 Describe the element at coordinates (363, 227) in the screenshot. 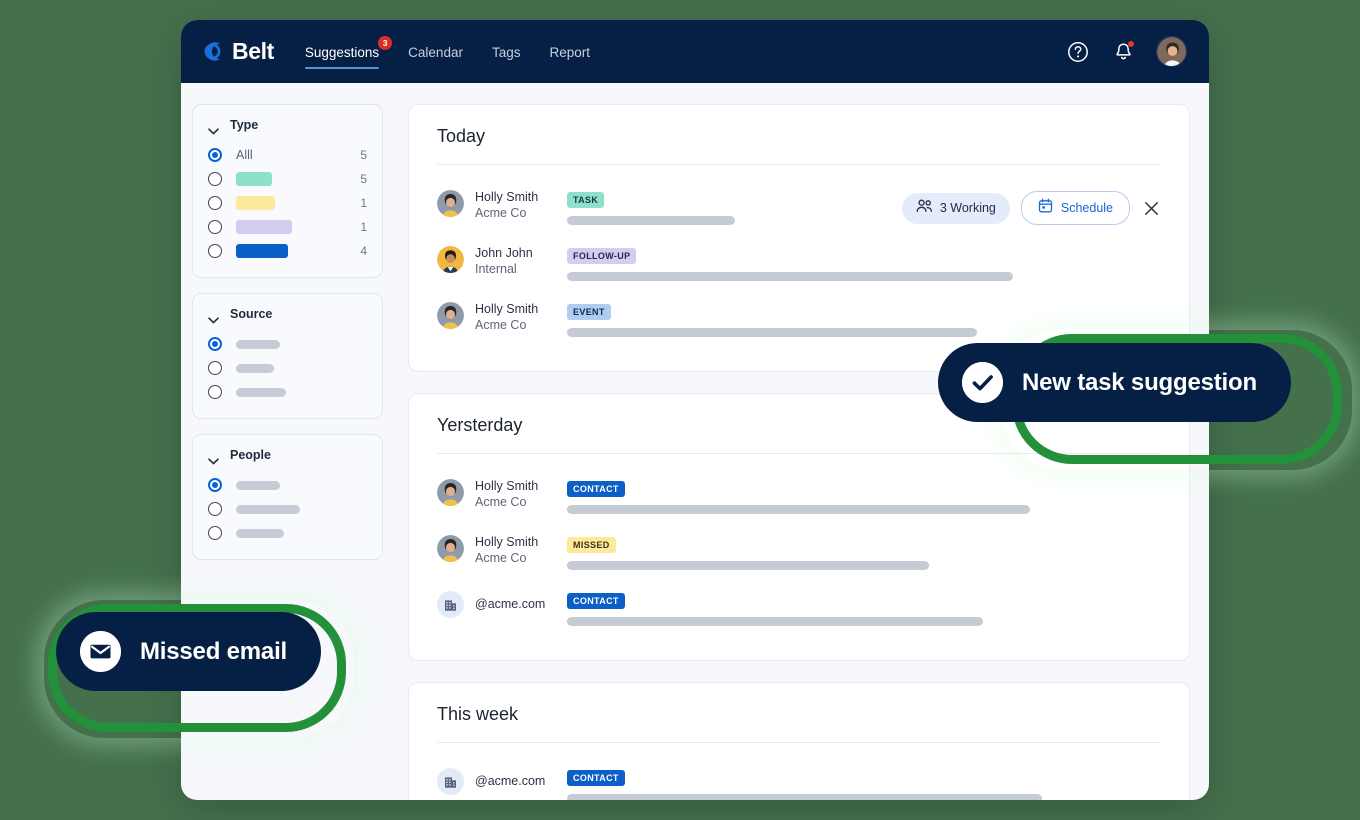

I see `filter-option-count: 1` at that location.